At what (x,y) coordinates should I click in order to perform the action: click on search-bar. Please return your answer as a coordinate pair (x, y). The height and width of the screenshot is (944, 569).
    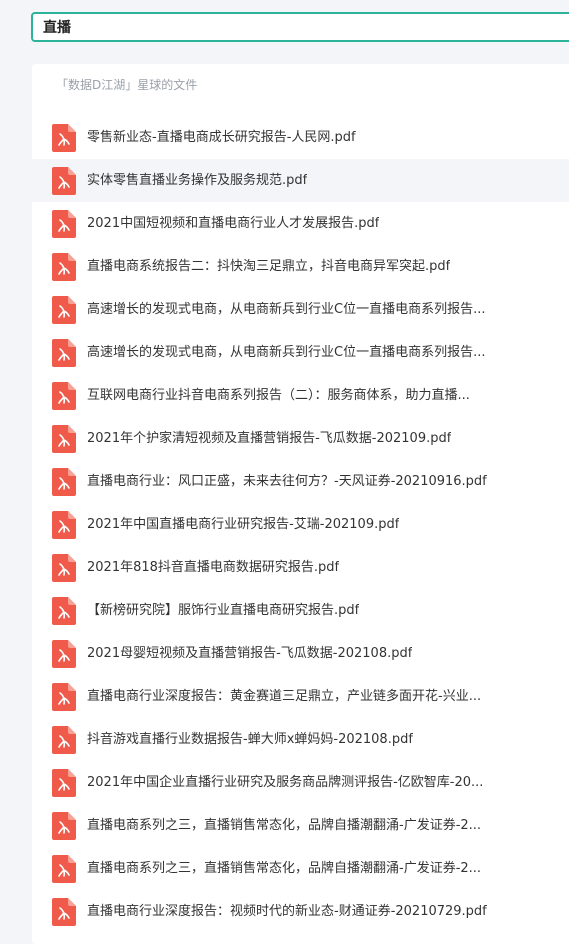
    Looking at the image, I should click on (284, 28).